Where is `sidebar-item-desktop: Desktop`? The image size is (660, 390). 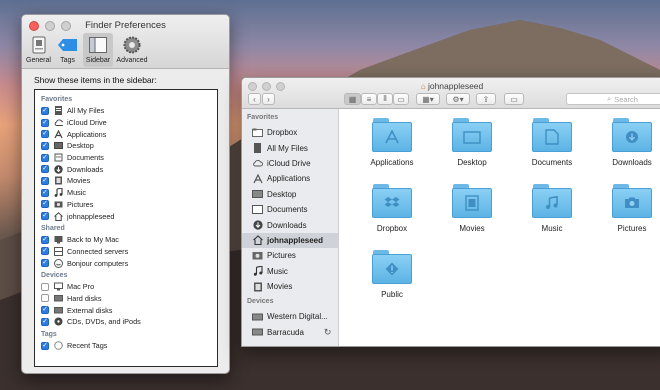 sidebar-item-desktop: Desktop is located at coordinates (290, 194).